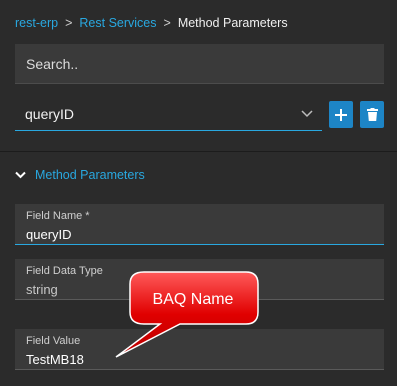 The image size is (397, 386). What do you see at coordinates (199, 64) in the screenshot?
I see `search-input: Search..` at bounding box center [199, 64].